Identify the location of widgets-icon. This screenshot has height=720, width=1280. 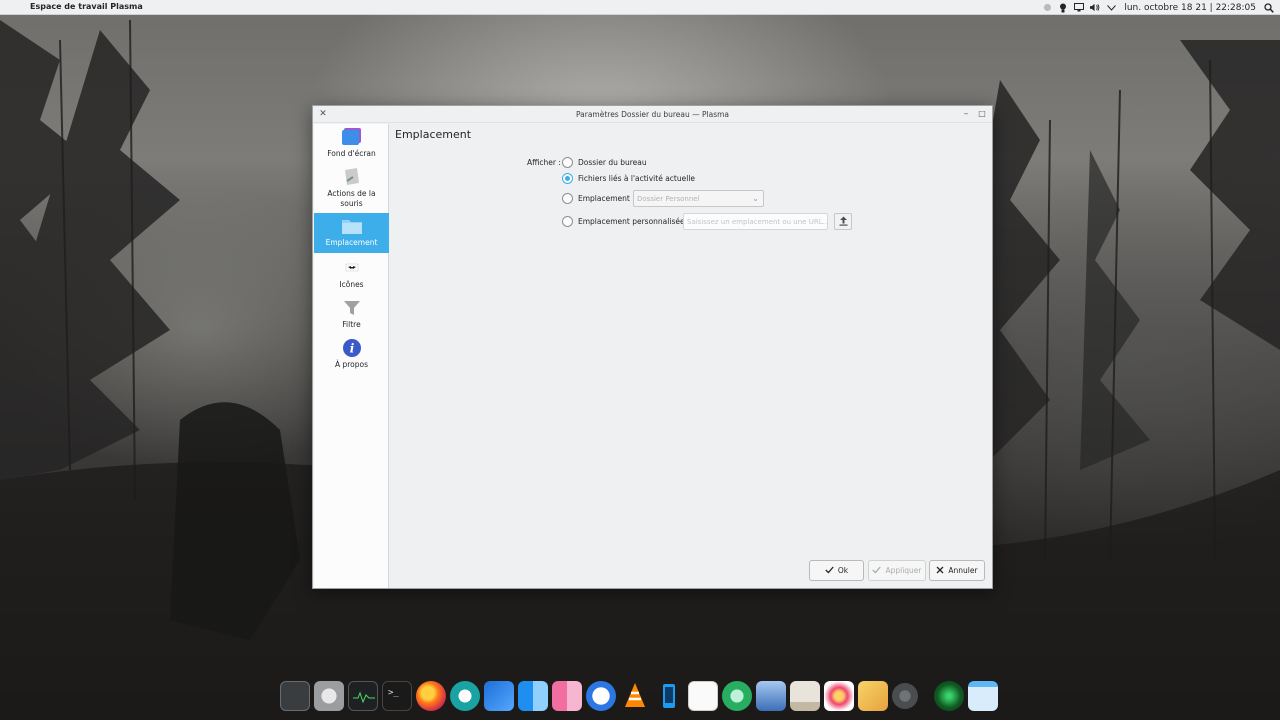
(499, 696).